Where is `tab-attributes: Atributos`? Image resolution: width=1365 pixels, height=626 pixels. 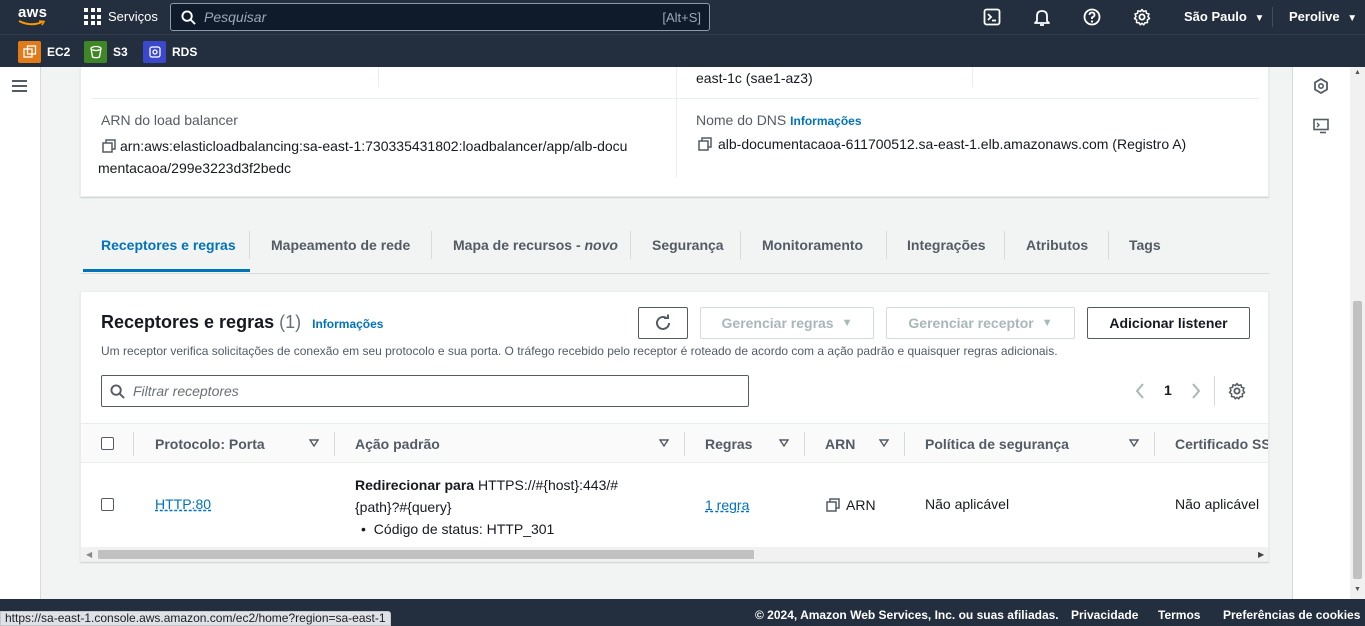 tab-attributes: Atributos is located at coordinates (1057, 245).